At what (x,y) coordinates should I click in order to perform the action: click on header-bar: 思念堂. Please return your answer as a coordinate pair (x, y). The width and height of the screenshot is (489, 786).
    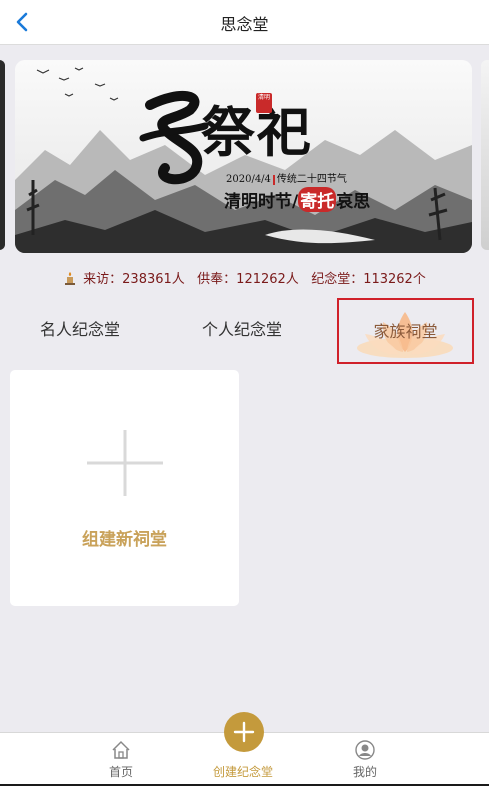
    Looking at the image, I should click on (244, 22).